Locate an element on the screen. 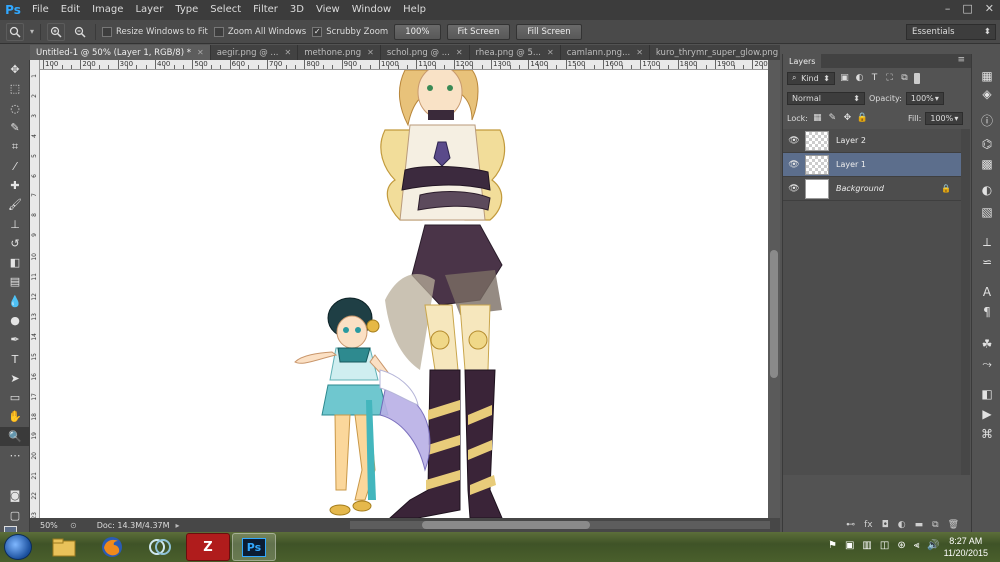  lock-position-icon: ✥ is located at coordinates (847, 118).